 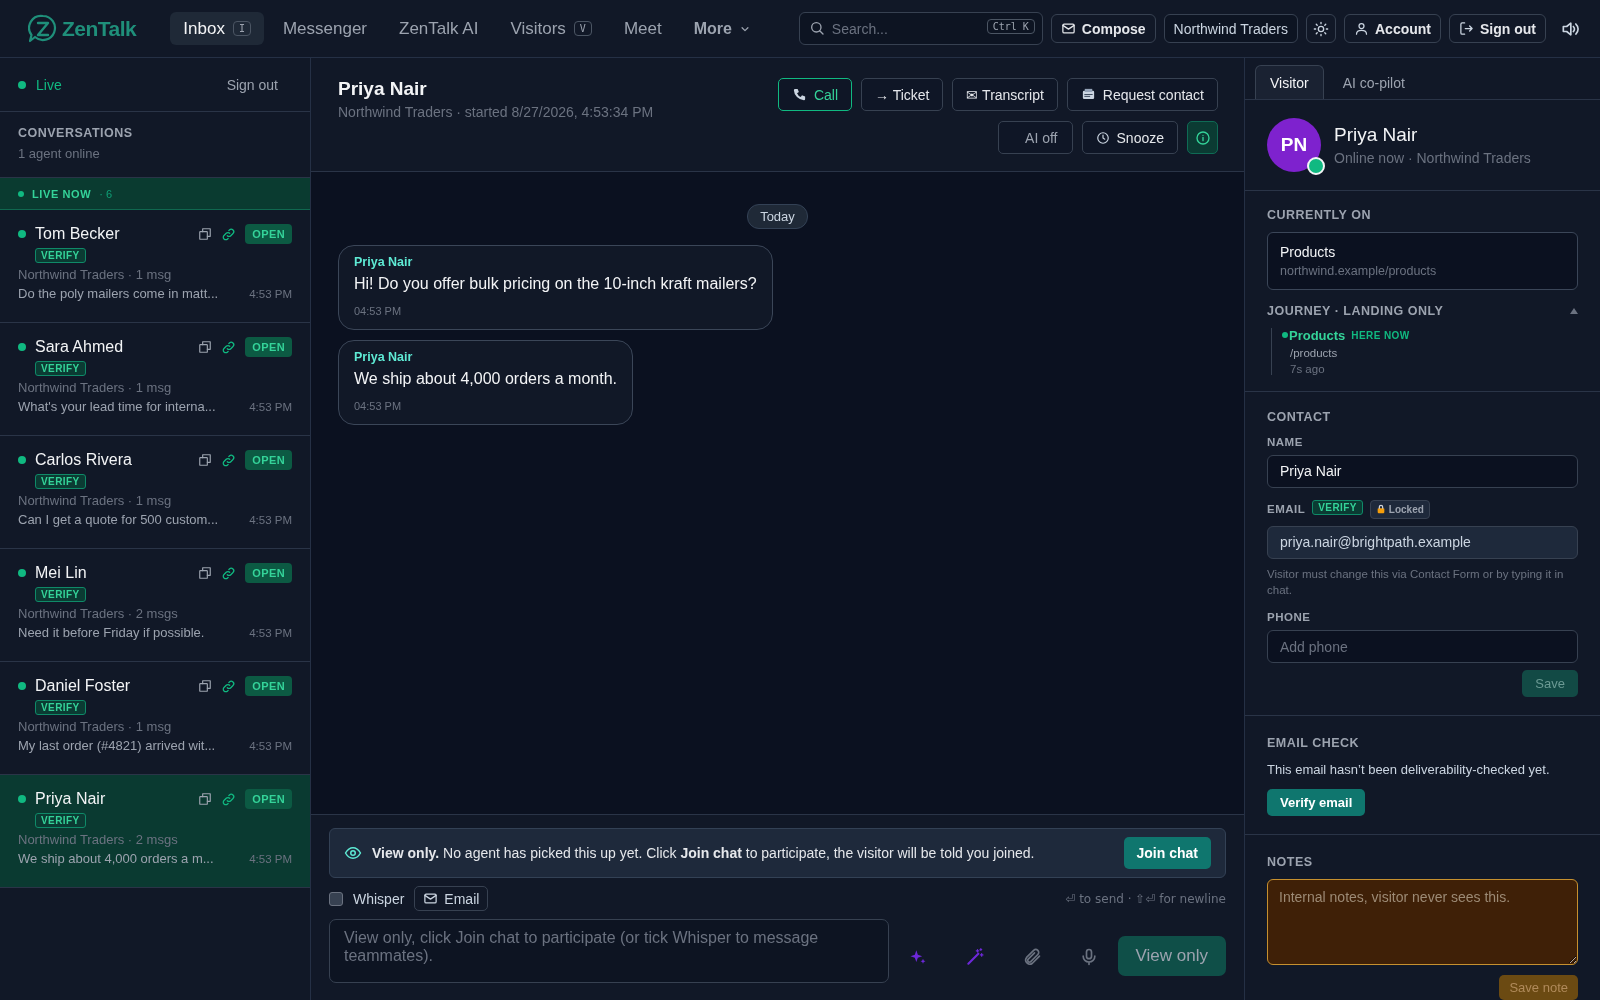 I want to click on visitor-name: Priya Nair, so click(x=1376, y=134).